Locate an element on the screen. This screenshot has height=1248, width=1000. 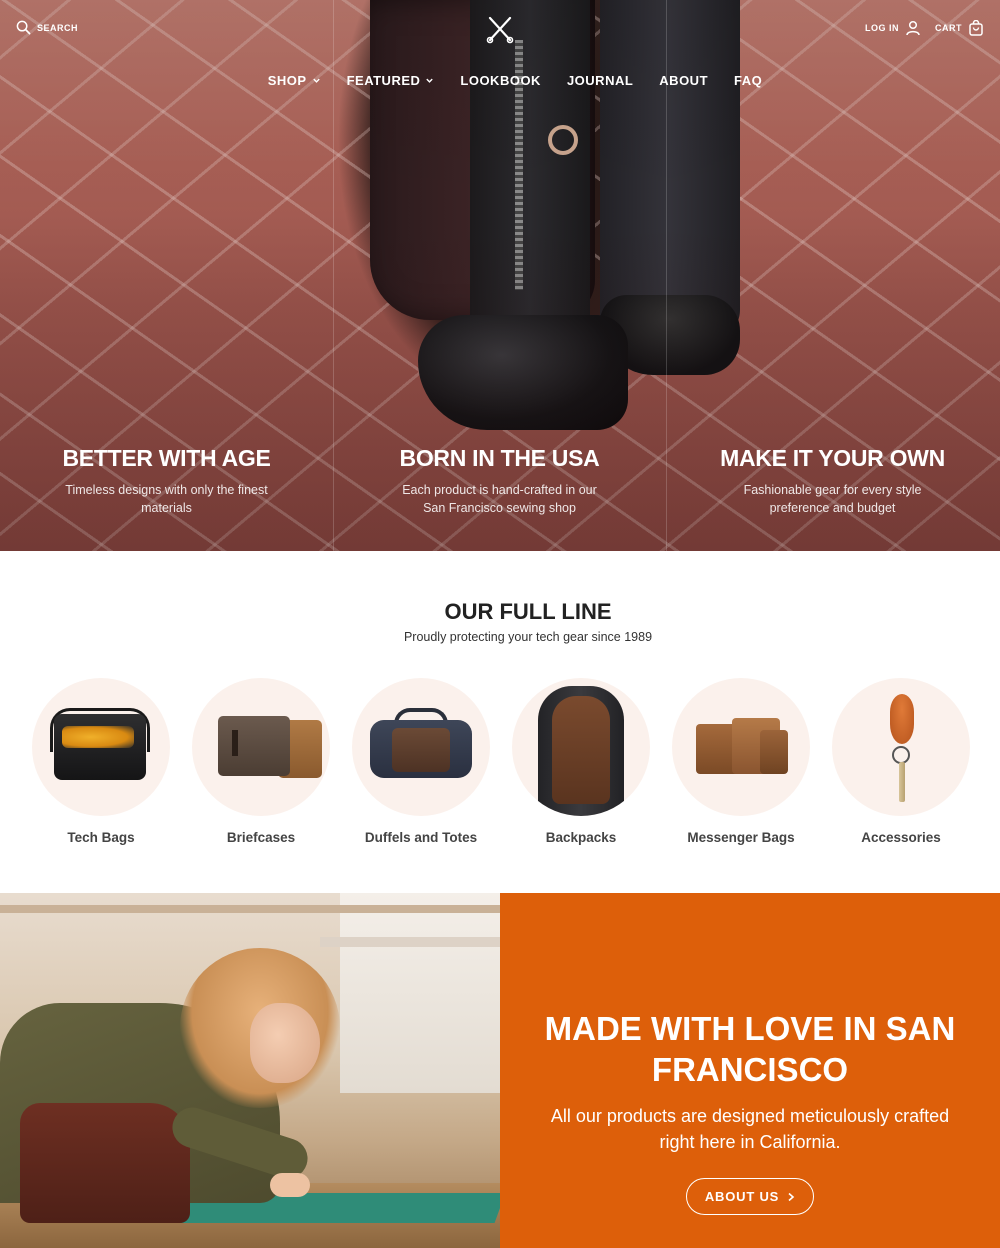
category-messenger-bags: Messenger Bags is located at coordinates (741, 761).